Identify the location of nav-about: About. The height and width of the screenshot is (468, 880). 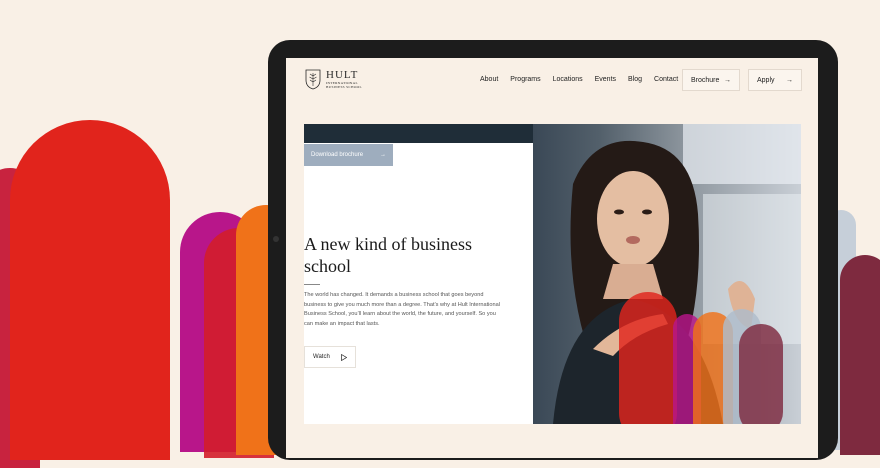
(489, 79).